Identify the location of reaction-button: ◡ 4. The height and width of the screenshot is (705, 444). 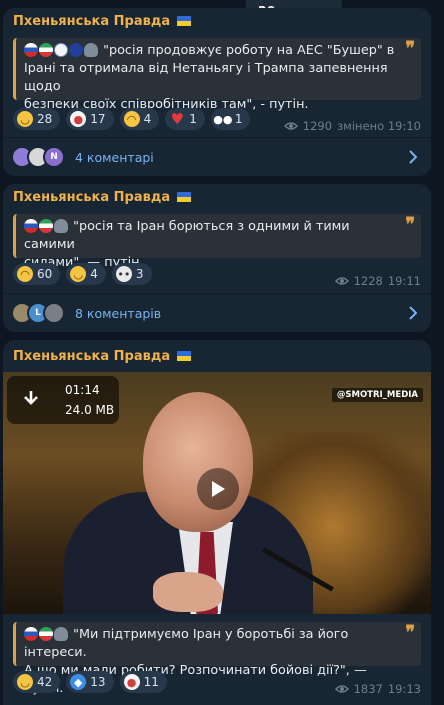
(86, 274).